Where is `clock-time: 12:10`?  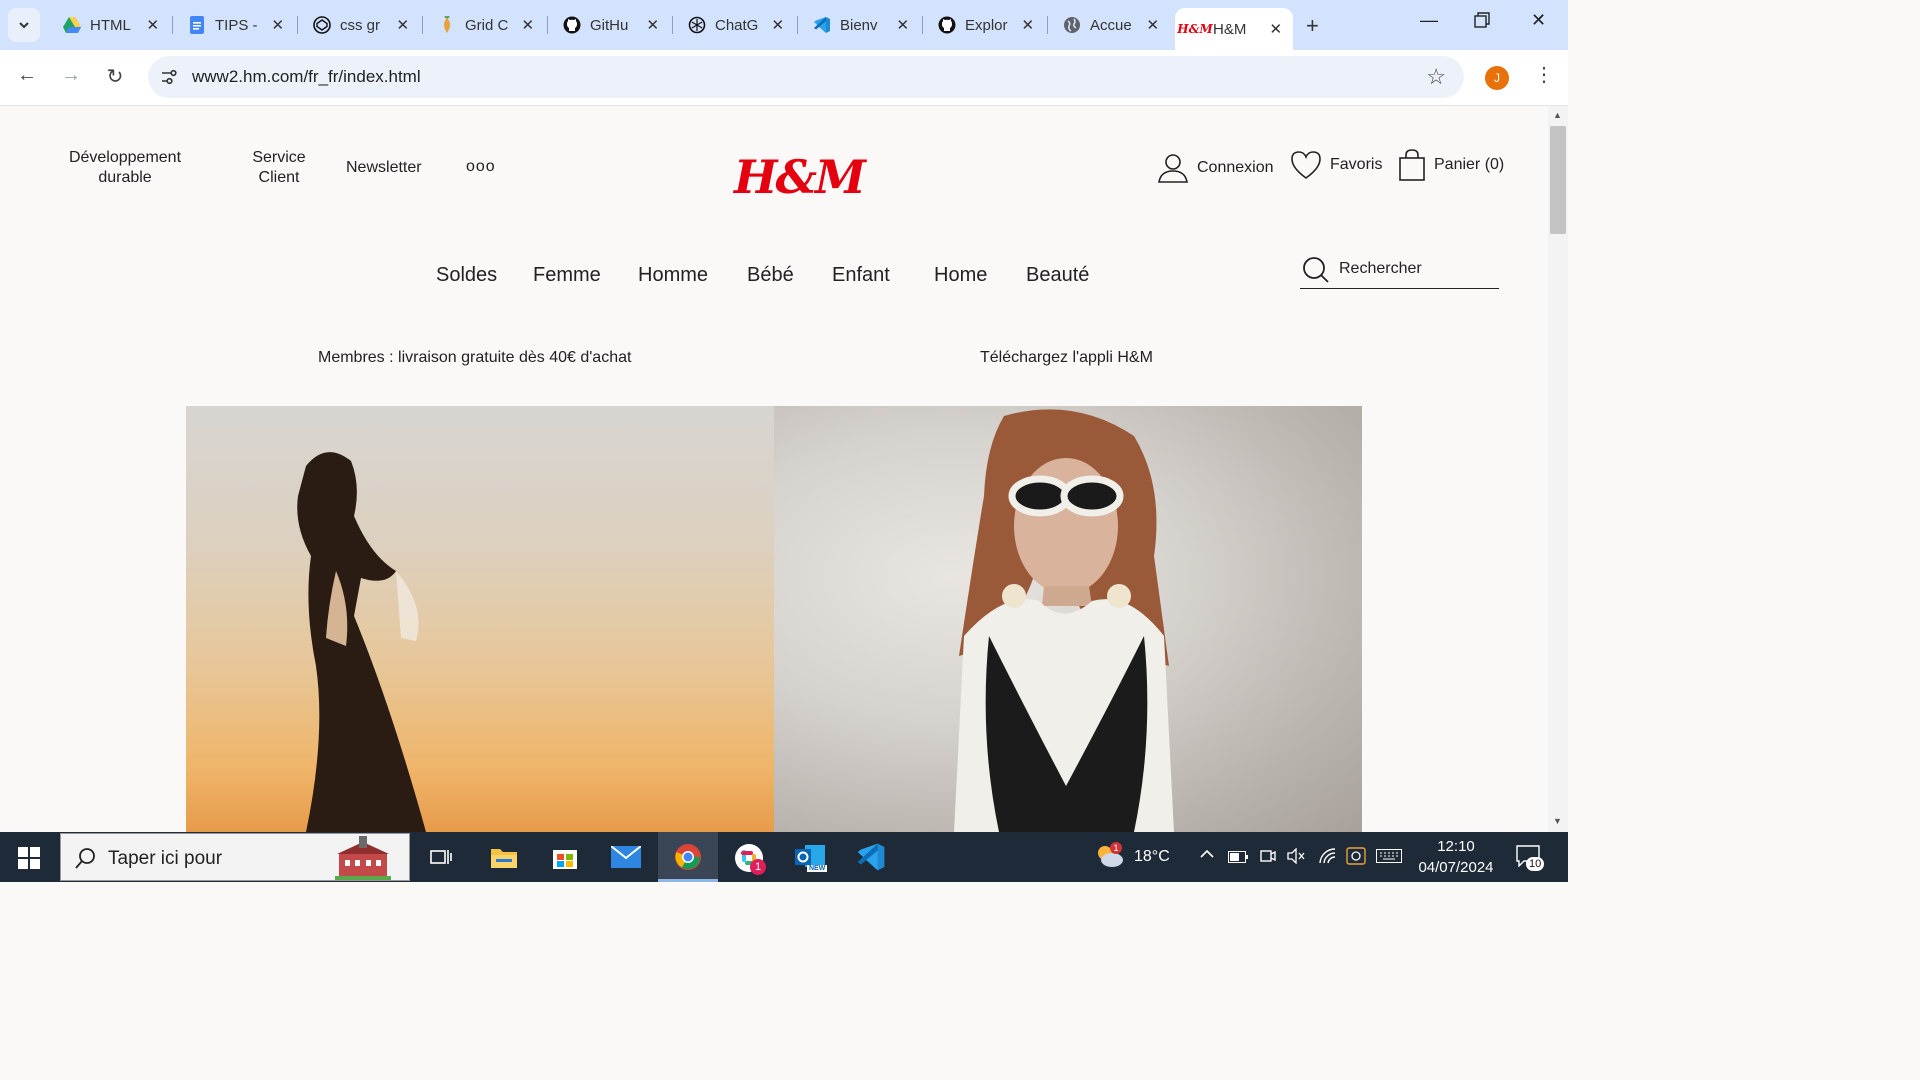
clock-time: 12:10 is located at coordinates (1456, 846).